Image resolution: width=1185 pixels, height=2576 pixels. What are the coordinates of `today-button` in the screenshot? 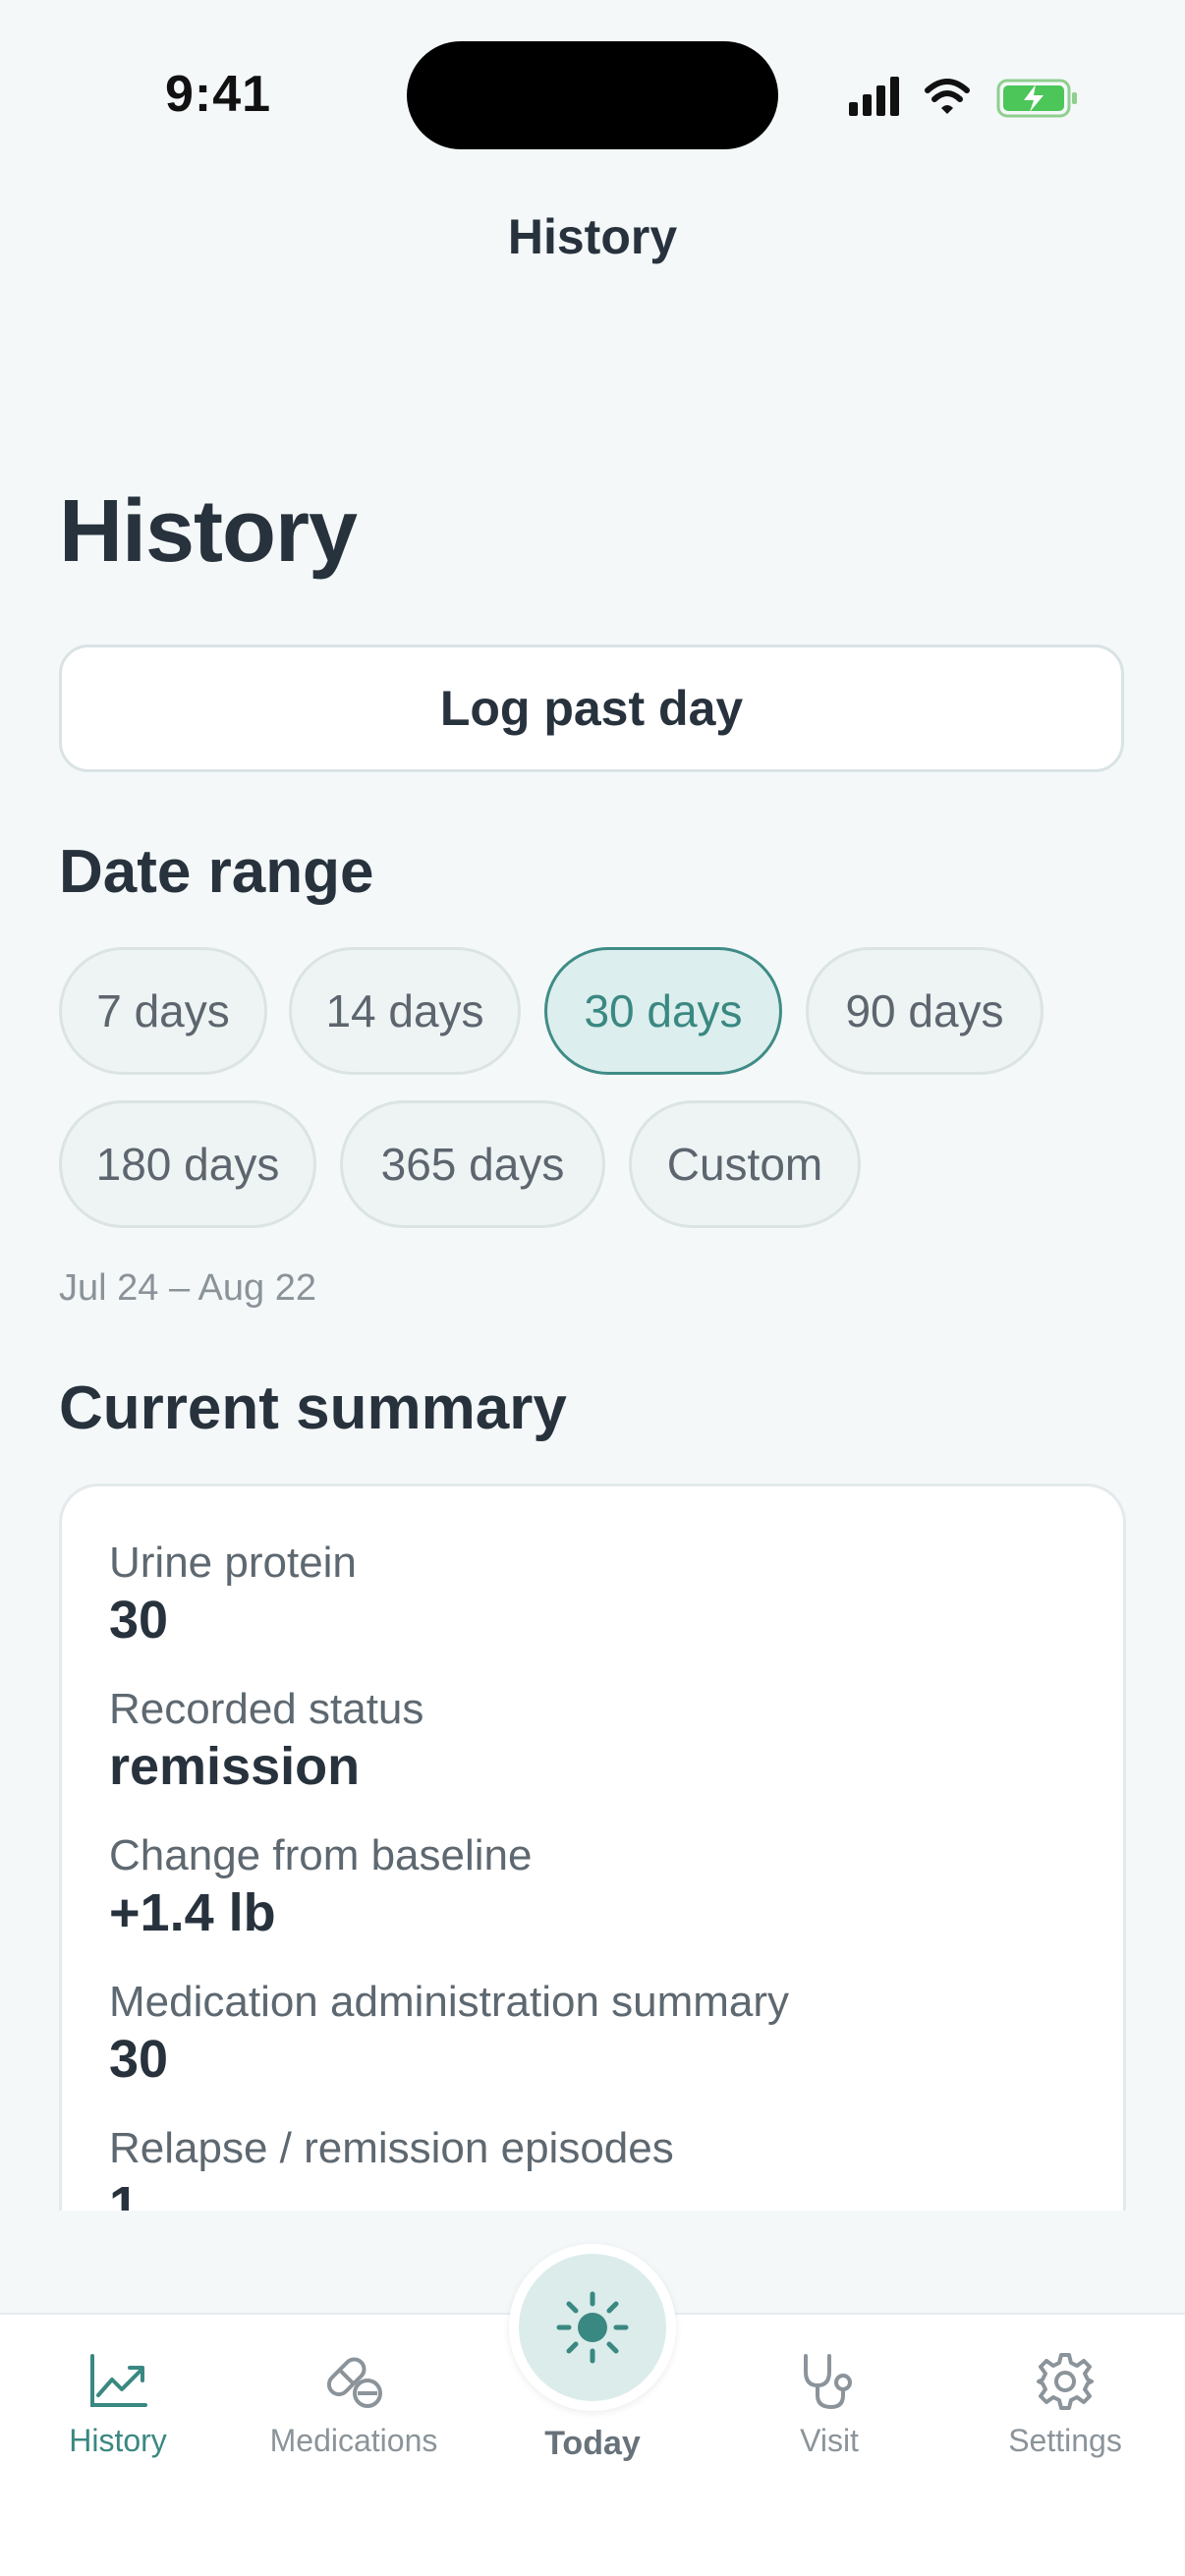 It's located at (592, 2327).